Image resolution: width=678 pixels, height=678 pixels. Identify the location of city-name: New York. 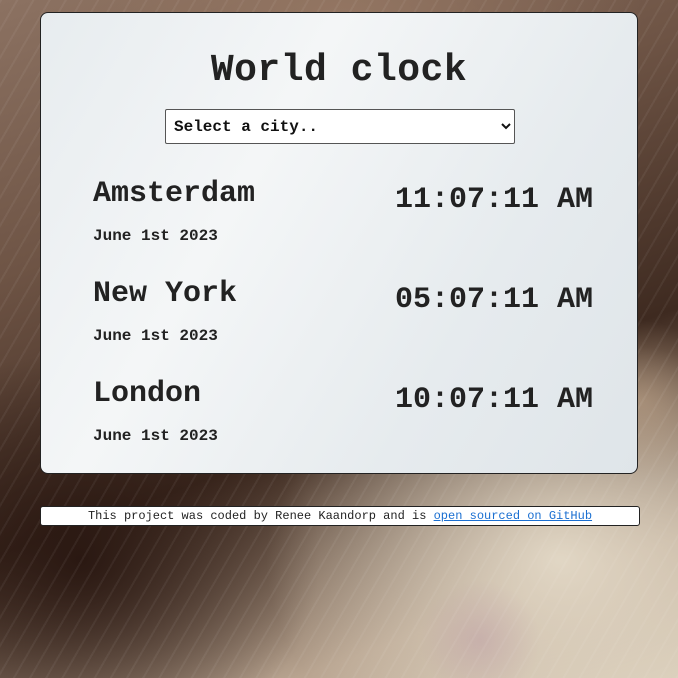
(165, 294).